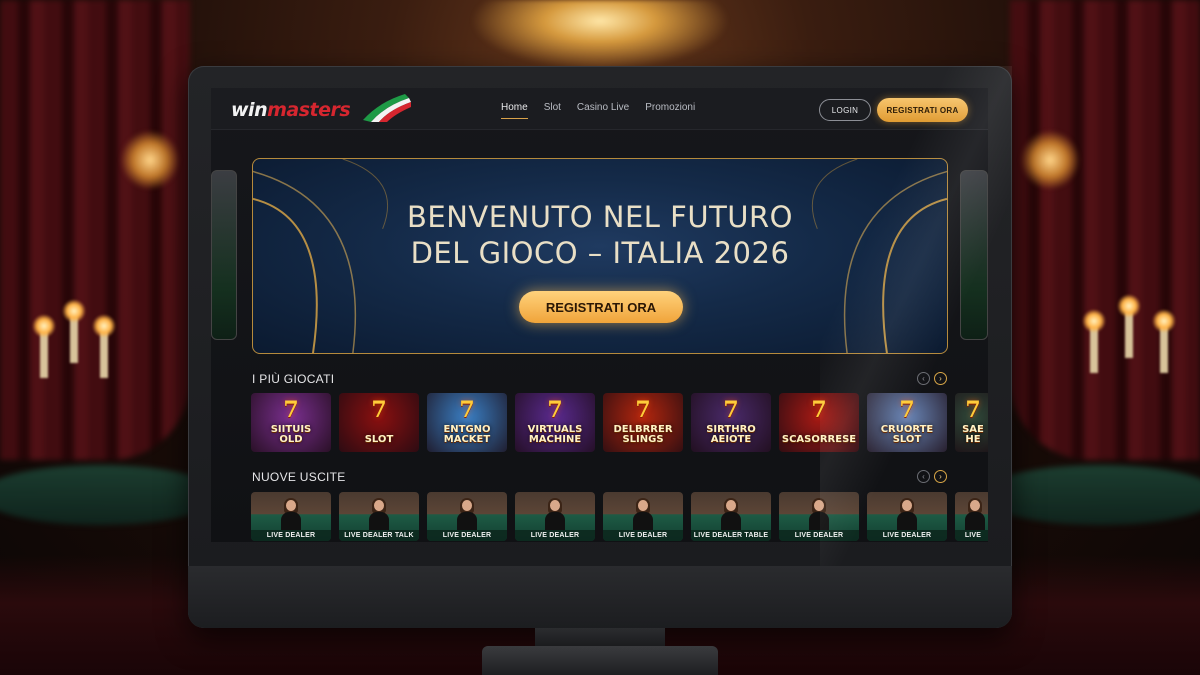 This screenshot has height=675, width=1200. What do you see at coordinates (514, 110) in the screenshot?
I see `nav-home: Home` at bounding box center [514, 110].